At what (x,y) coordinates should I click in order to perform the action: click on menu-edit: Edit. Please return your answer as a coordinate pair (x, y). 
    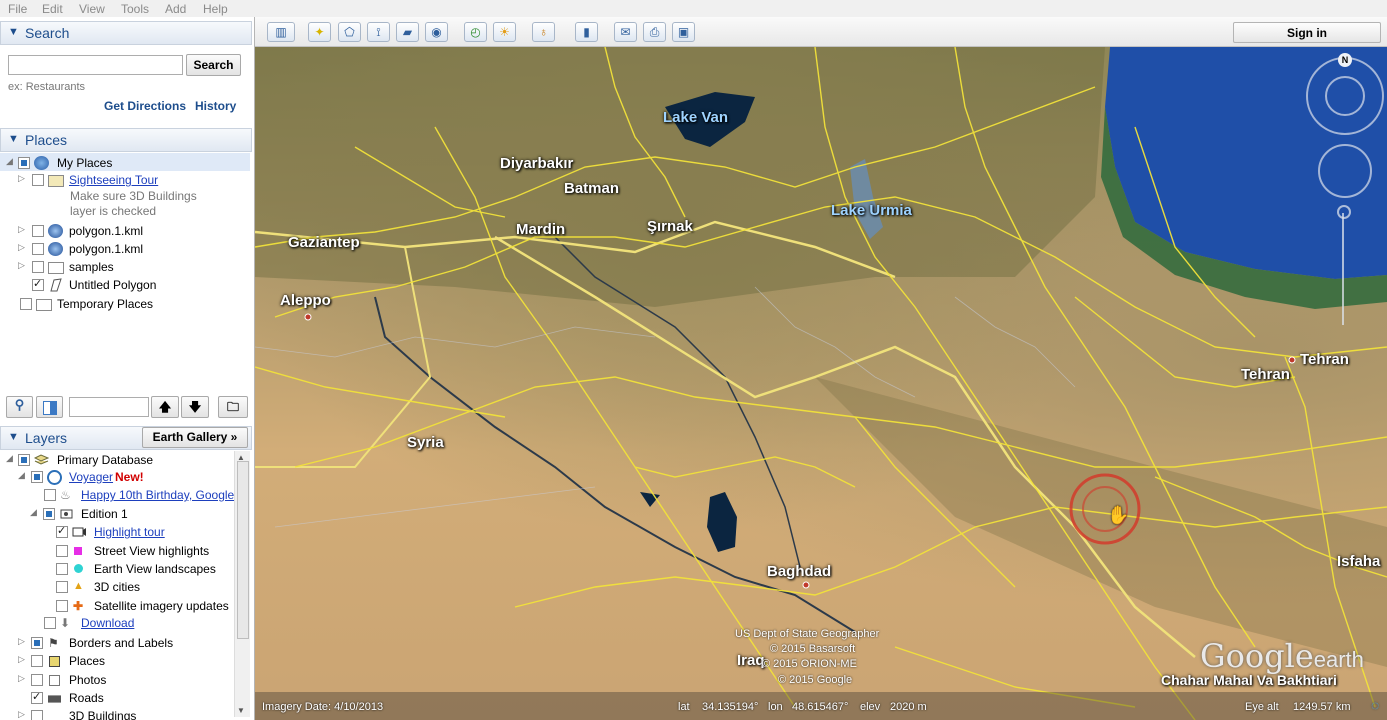
    Looking at the image, I should click on (52, 9).